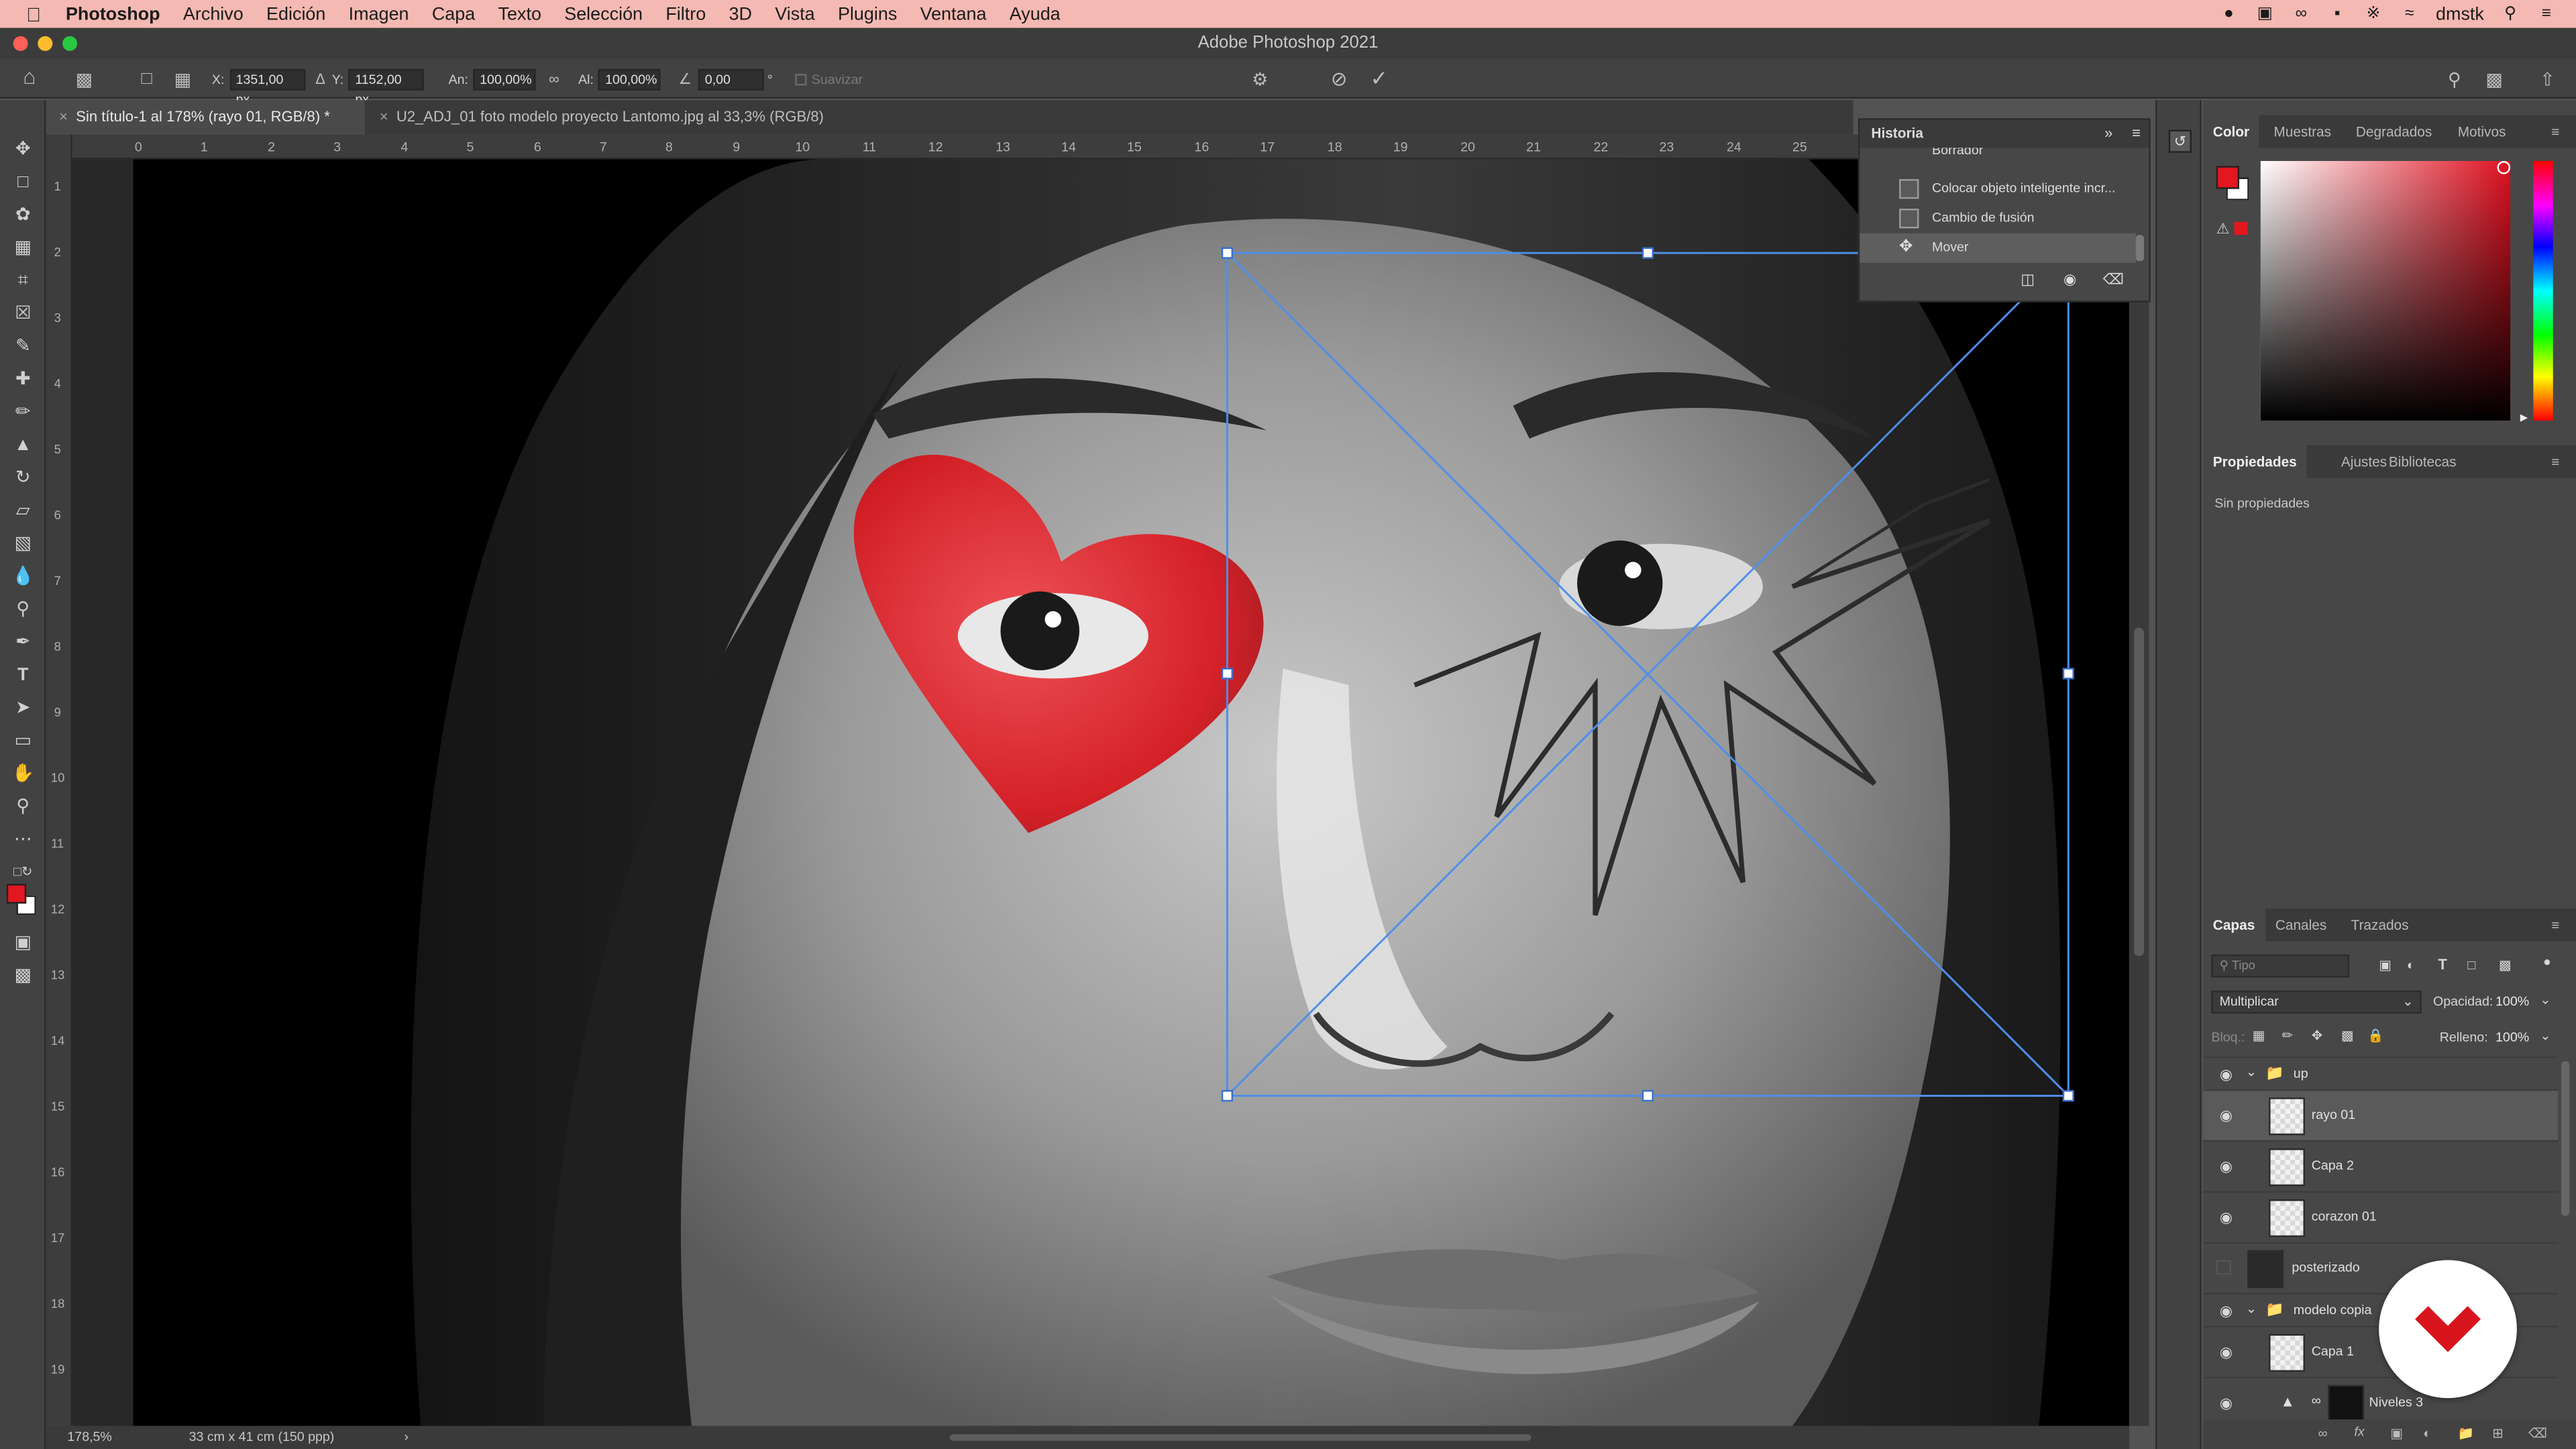  What do you see at coordinates (2375, 1035) in the screenshot?
I see `lock-all-icon: 🔒` at bounding box center [2375, 1035].